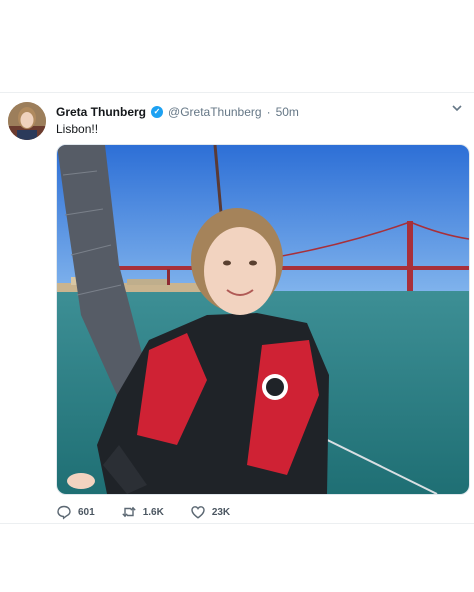 The width and height of the screenshot is (474, 592). Describe the element at coordinates (198, 512) in the screenshot. I see `heart-icon` at that location.